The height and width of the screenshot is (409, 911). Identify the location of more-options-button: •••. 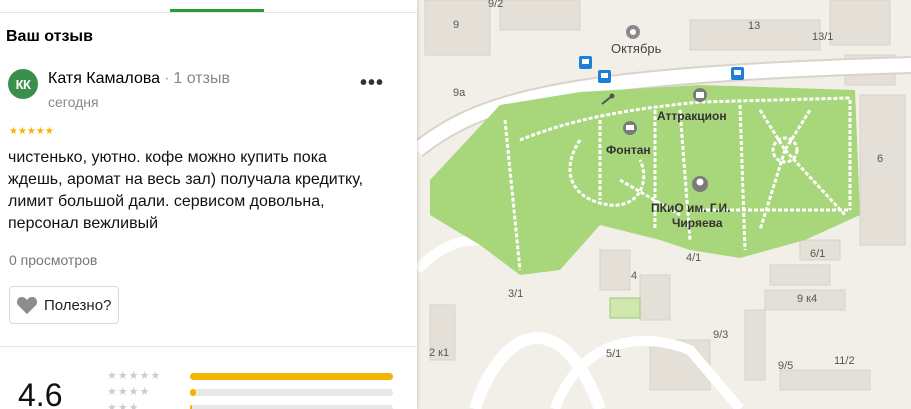
(372, 83).